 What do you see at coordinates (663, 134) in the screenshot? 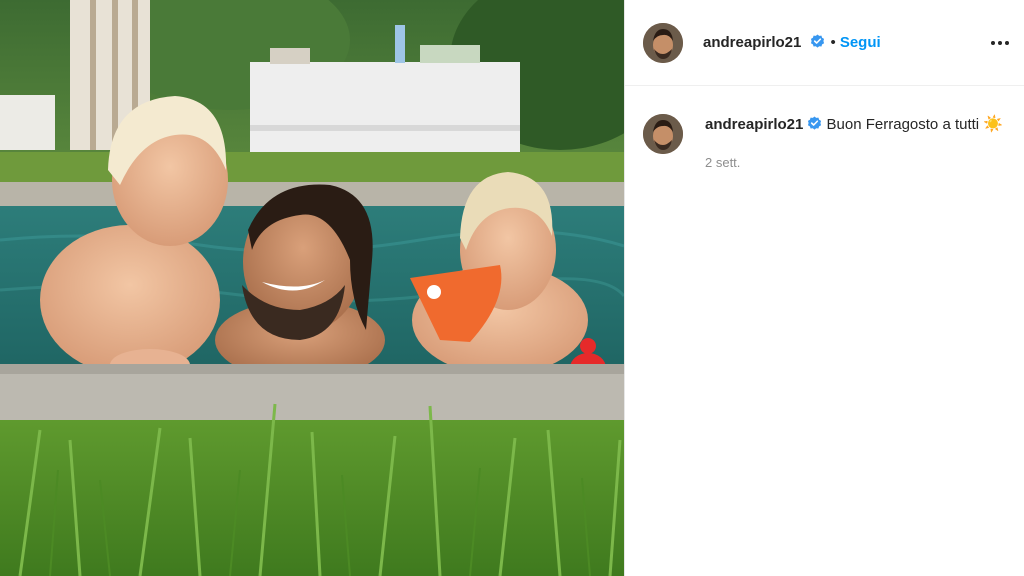
I see `caption-avatar` at bounding box center [663, 134].